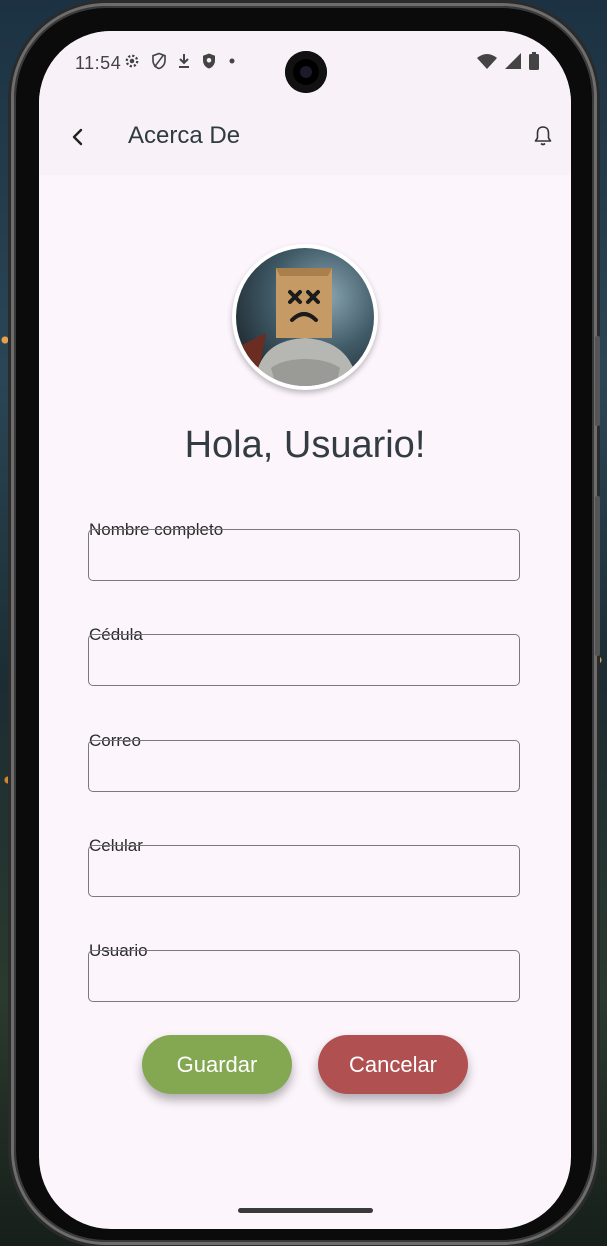  What do you see at coordinates (7, 570) in the screenshot?
I see `background-scenery-left` at bounding box center [7, 570].